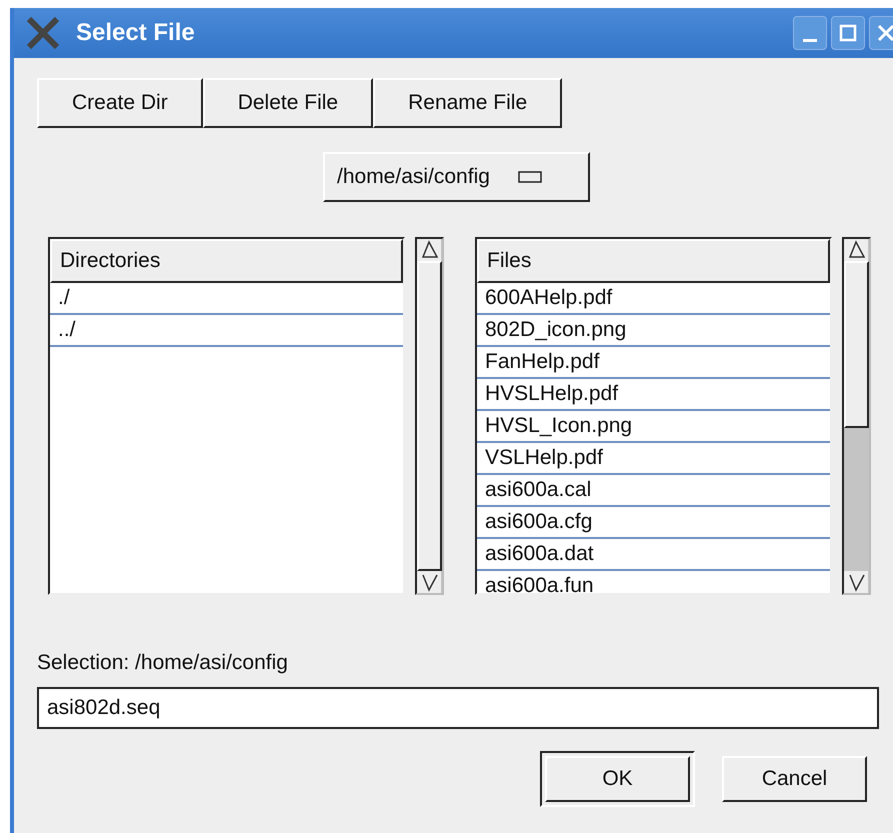 Image resolution: width=893 pixels, height=833 pixels. Describe the element at coordinates (617, 778) in the screenshot. I see `dialog-button: OK` at that location.